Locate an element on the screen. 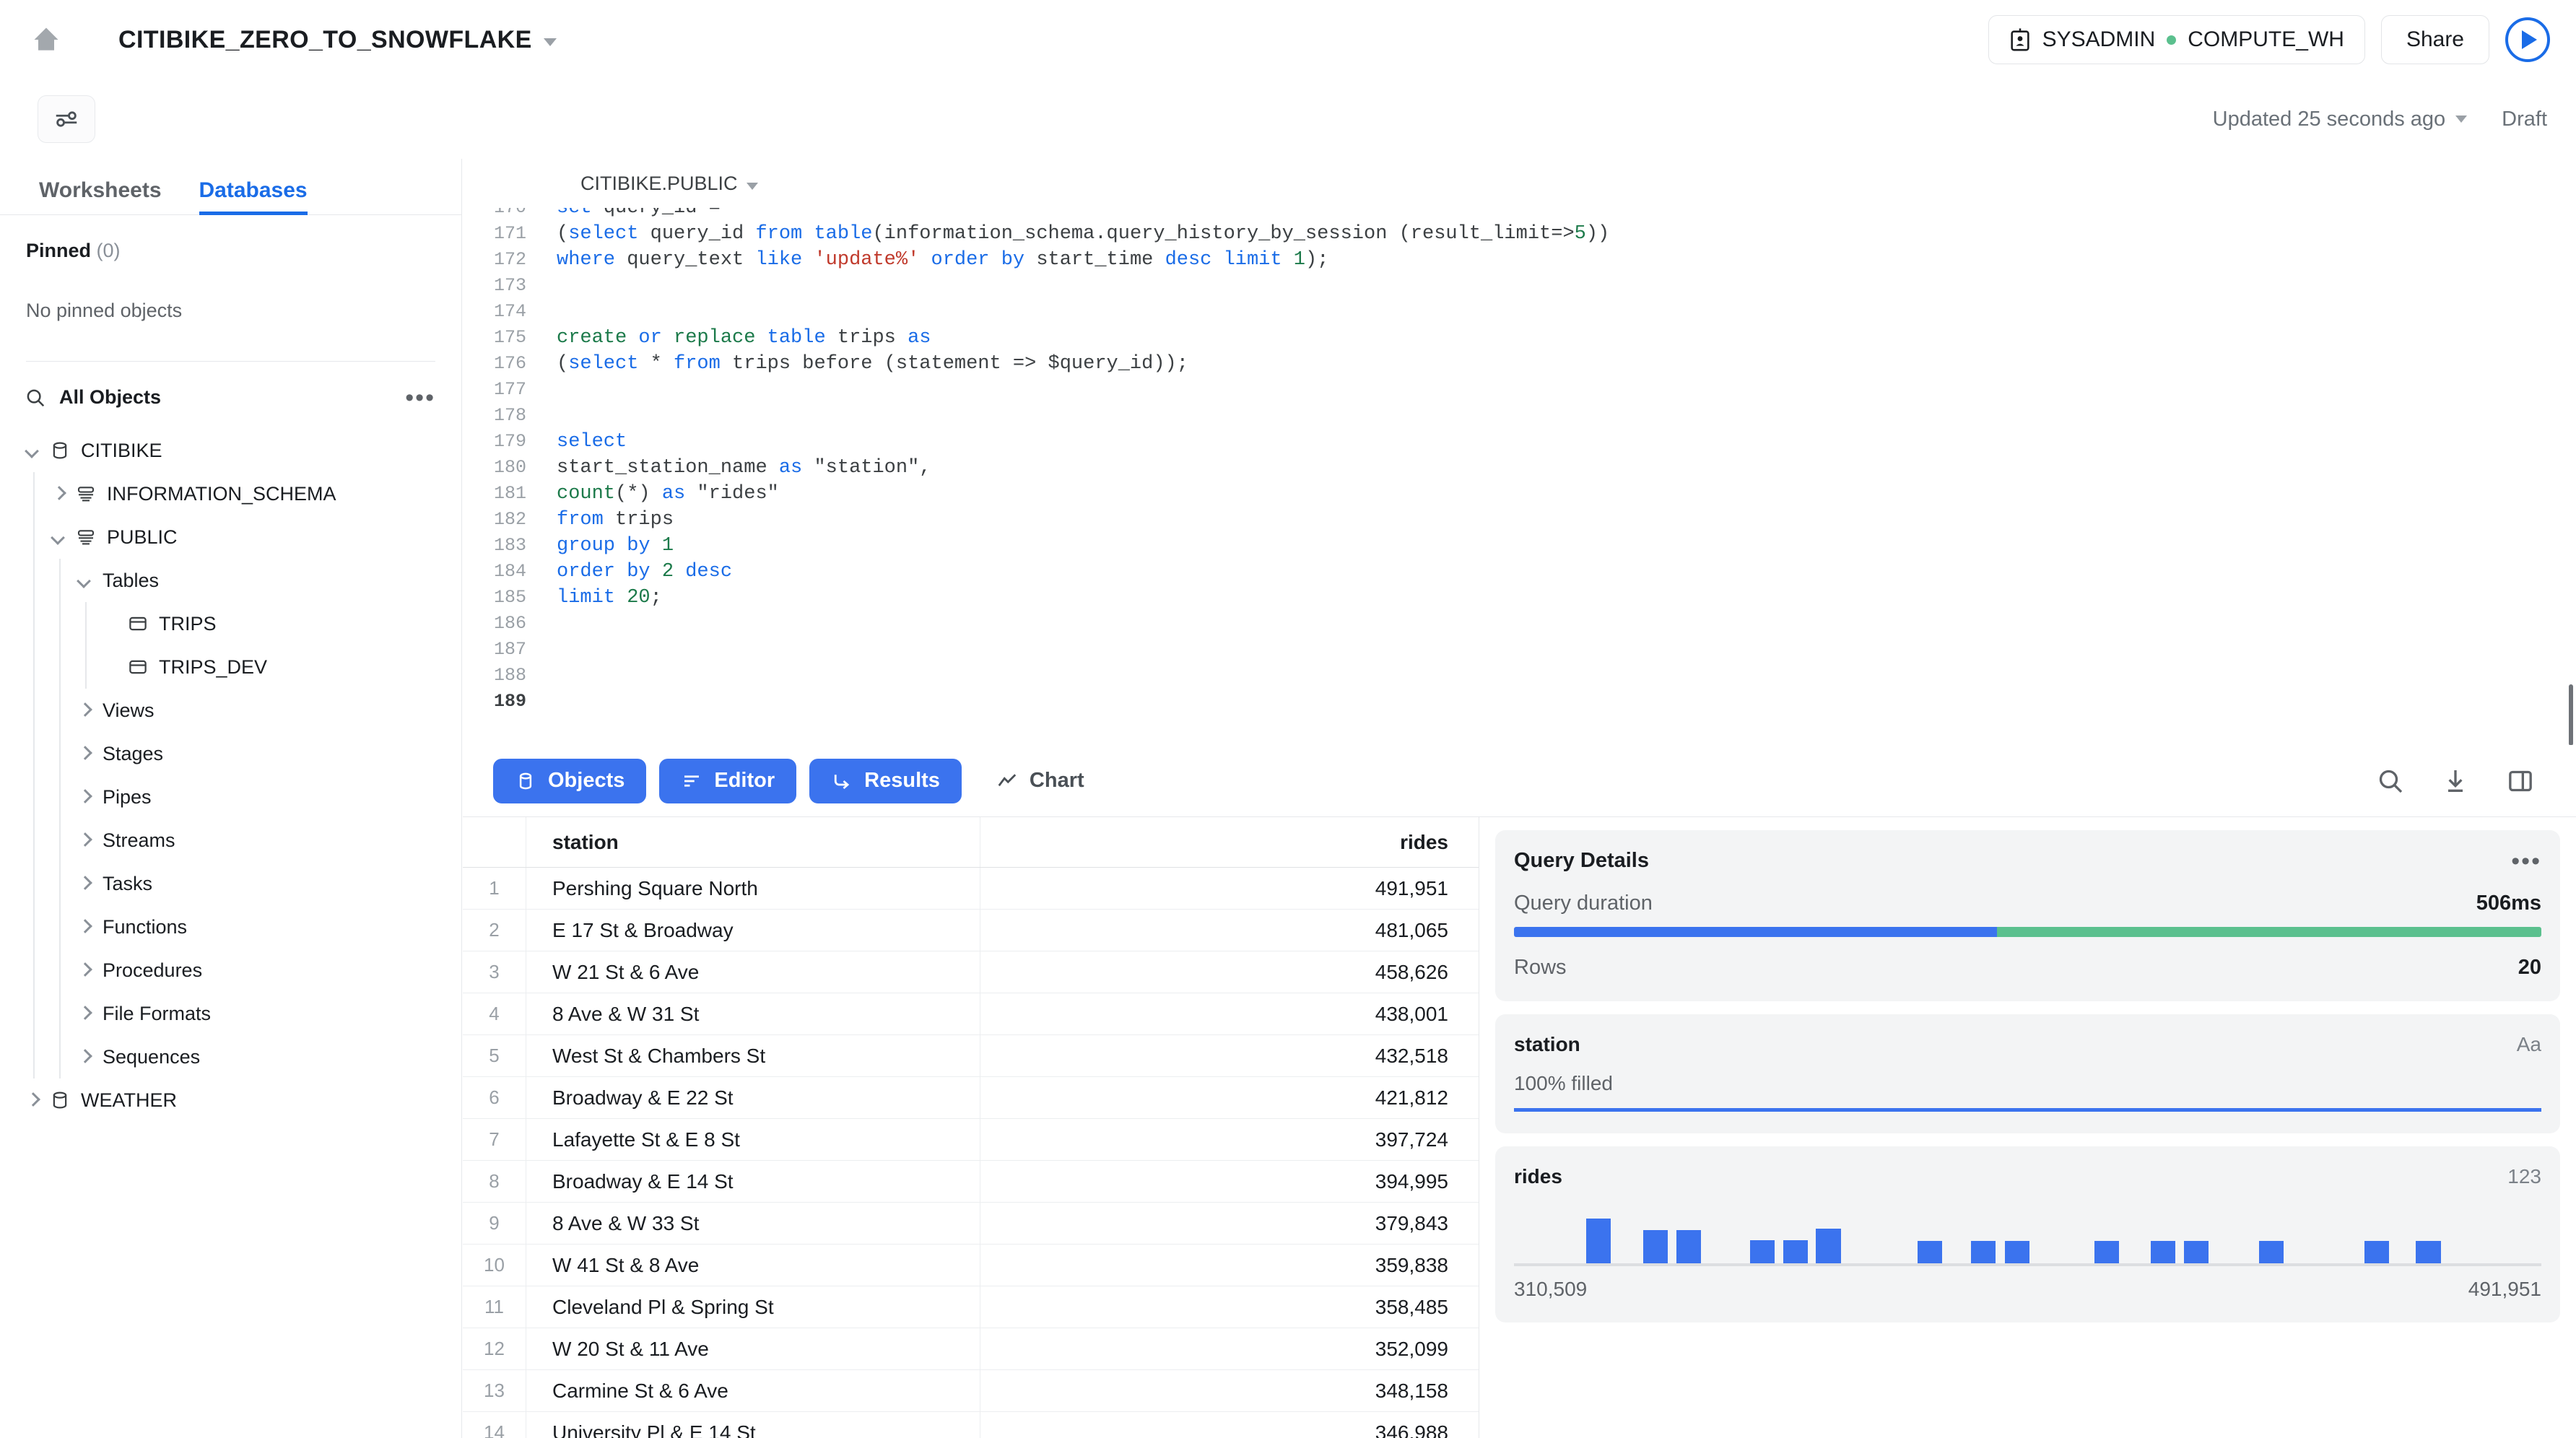 The height and width of the screenshot is (1438, 2576). tree-item-views: Views is located at coordinates (230, 710).